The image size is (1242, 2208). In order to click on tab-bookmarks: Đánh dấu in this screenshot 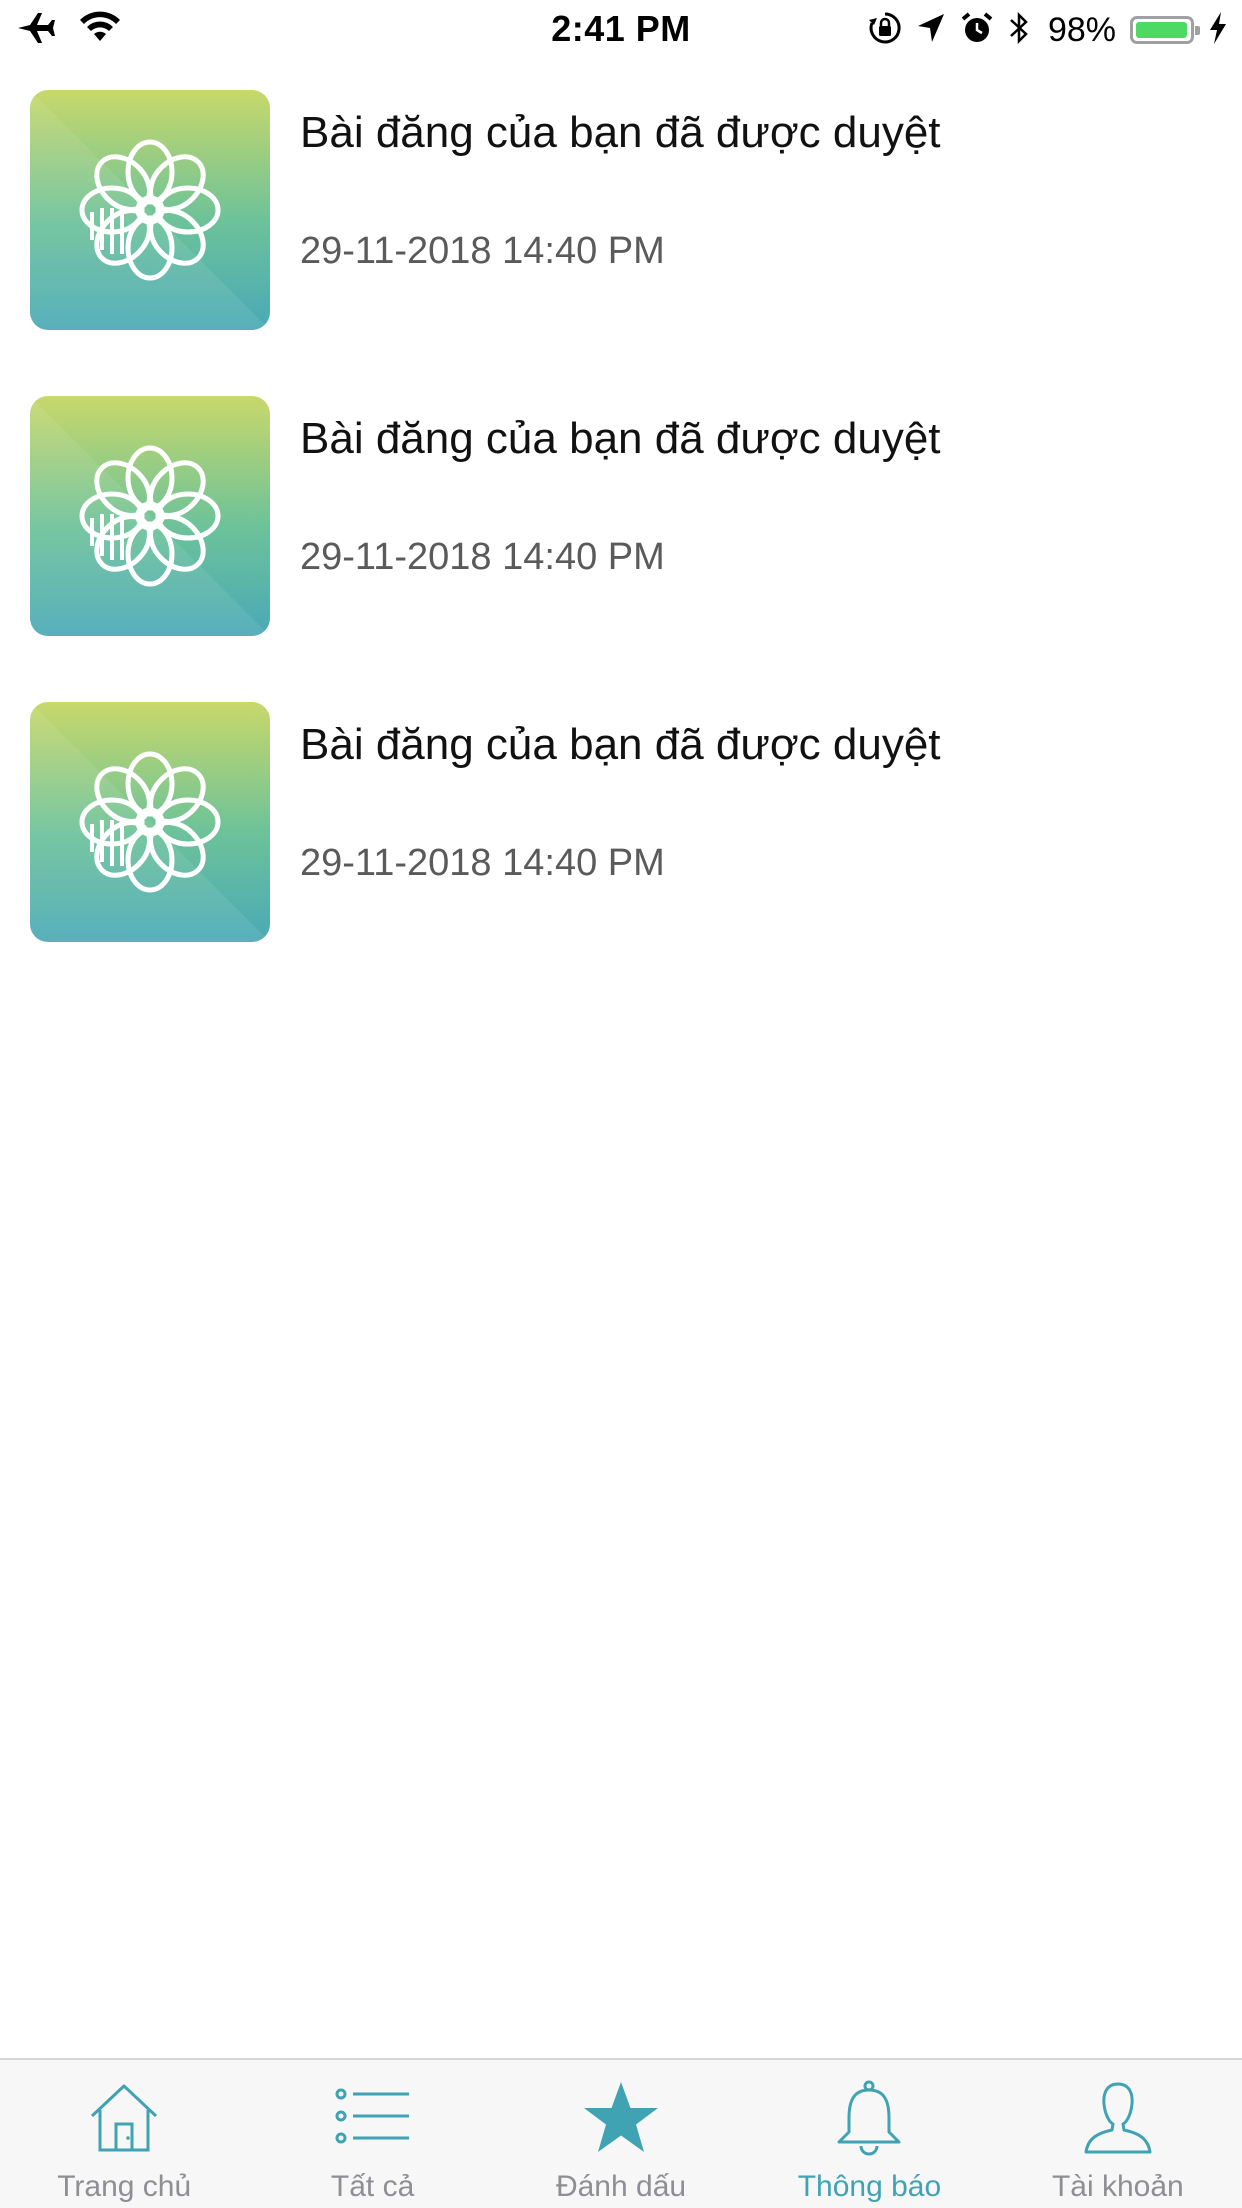, I will do `click(621, 2134)`.